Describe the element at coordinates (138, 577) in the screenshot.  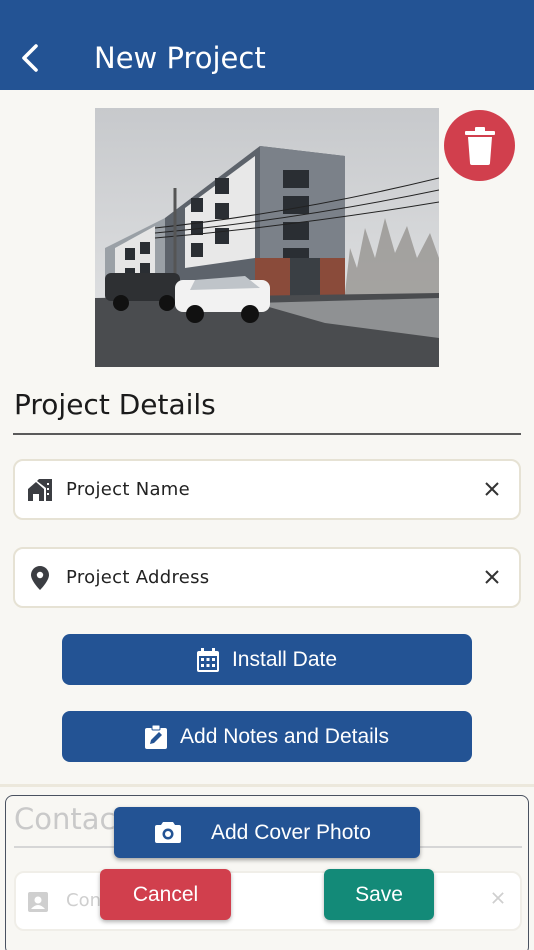
I see `project-address-label: Project Address` at that location.